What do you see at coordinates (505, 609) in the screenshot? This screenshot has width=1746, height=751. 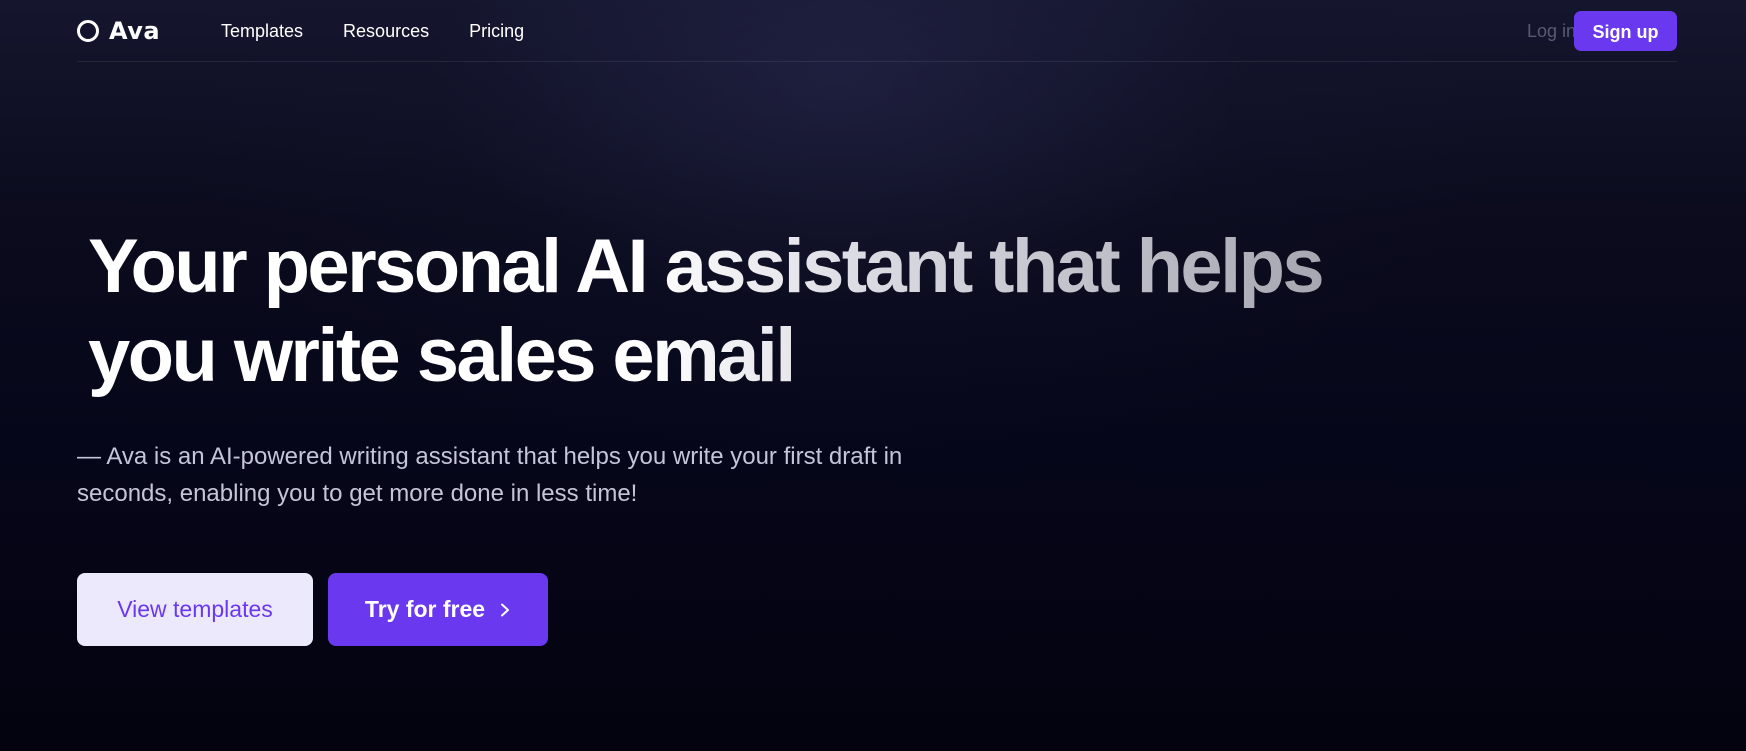 I see `chevron-right-icon` at bounding box center [505, 609].